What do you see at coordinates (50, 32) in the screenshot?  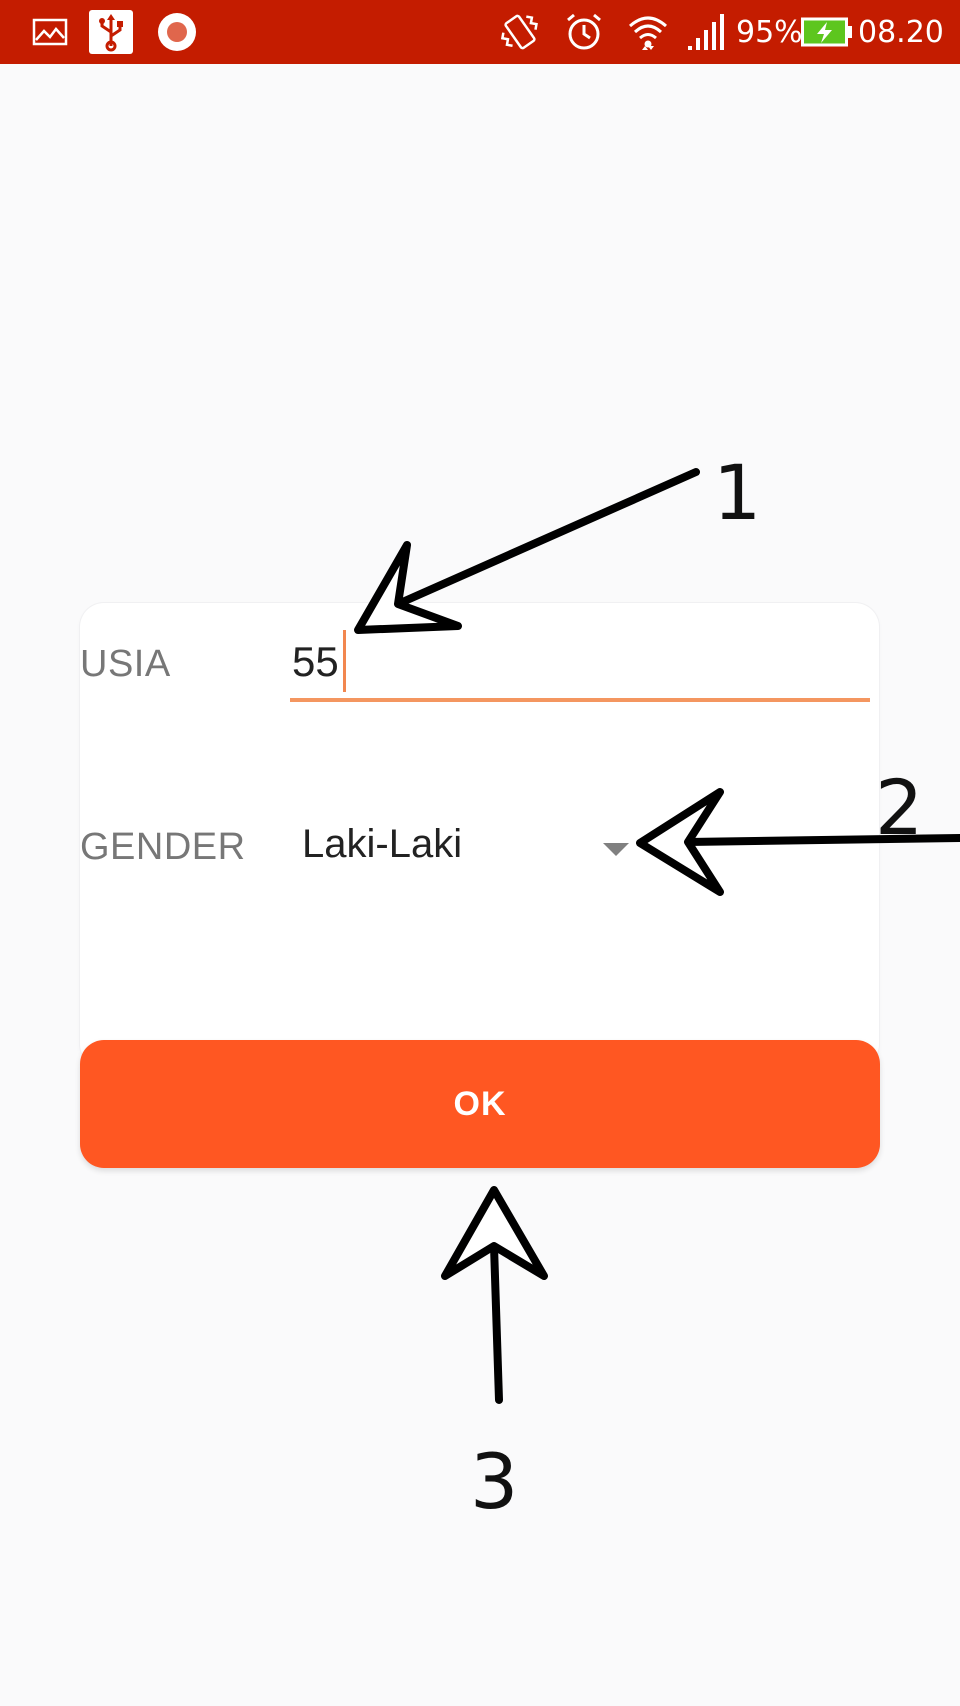 I see `gallery-icon` at bounding box center [50, 32].